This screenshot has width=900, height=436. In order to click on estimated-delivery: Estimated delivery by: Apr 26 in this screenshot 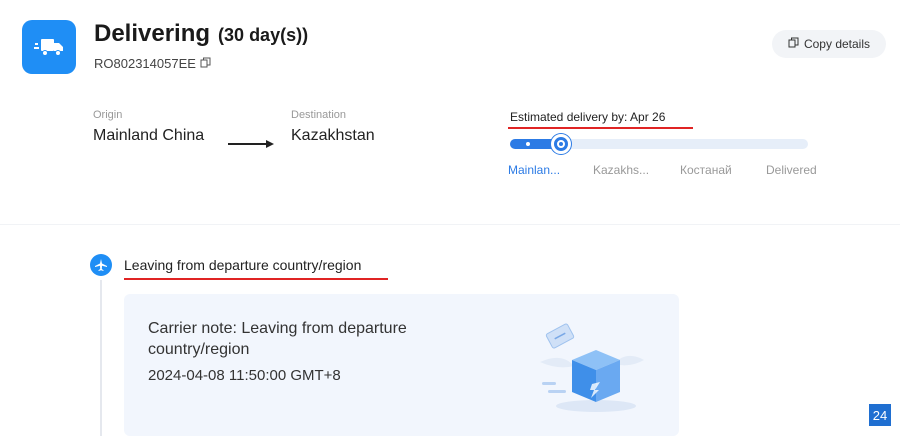, I will do `click(588, 117)`.